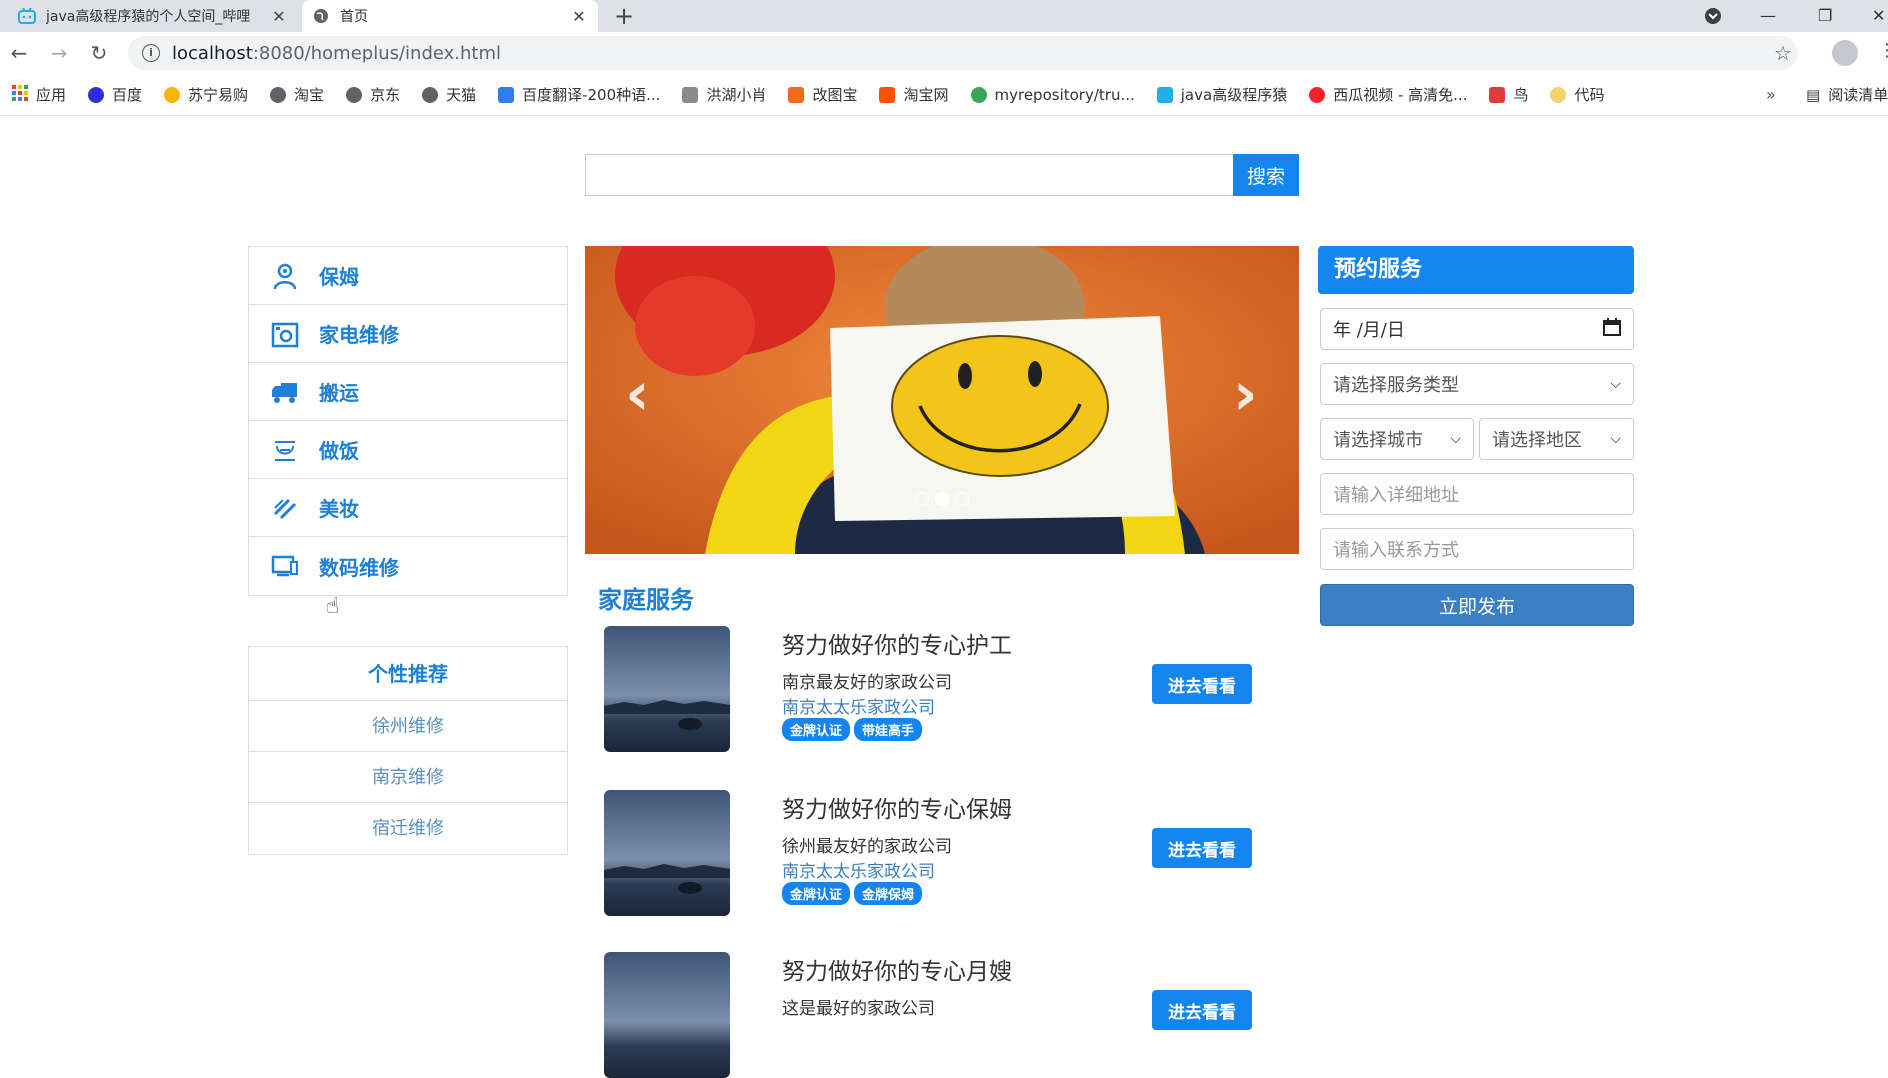 This screenshot has width=1888, height=1078. I want to click on search-button: 搜索, so click(1266, 175).